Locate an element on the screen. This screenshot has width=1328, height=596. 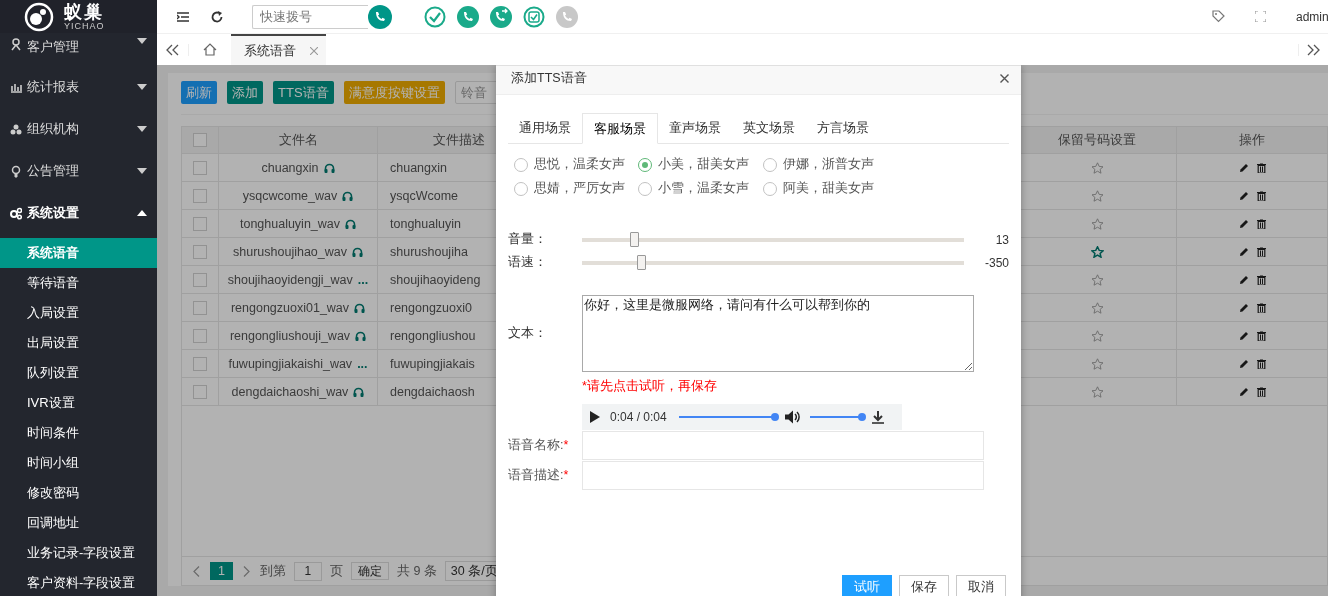
file-name: chuangxin is located at coordinates (290, 167).